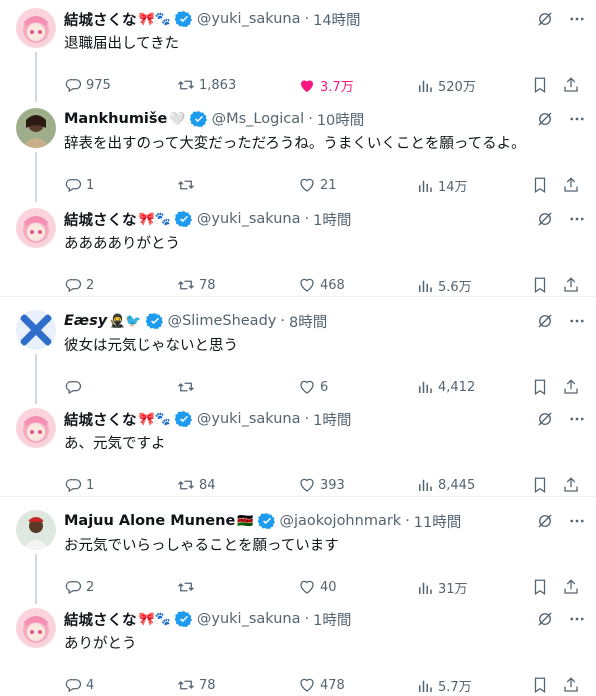 The image size is (596, 696). Describe the element at coordinates (437, 521) in the screenshot. I see `timestamp: 11時間` at that location.